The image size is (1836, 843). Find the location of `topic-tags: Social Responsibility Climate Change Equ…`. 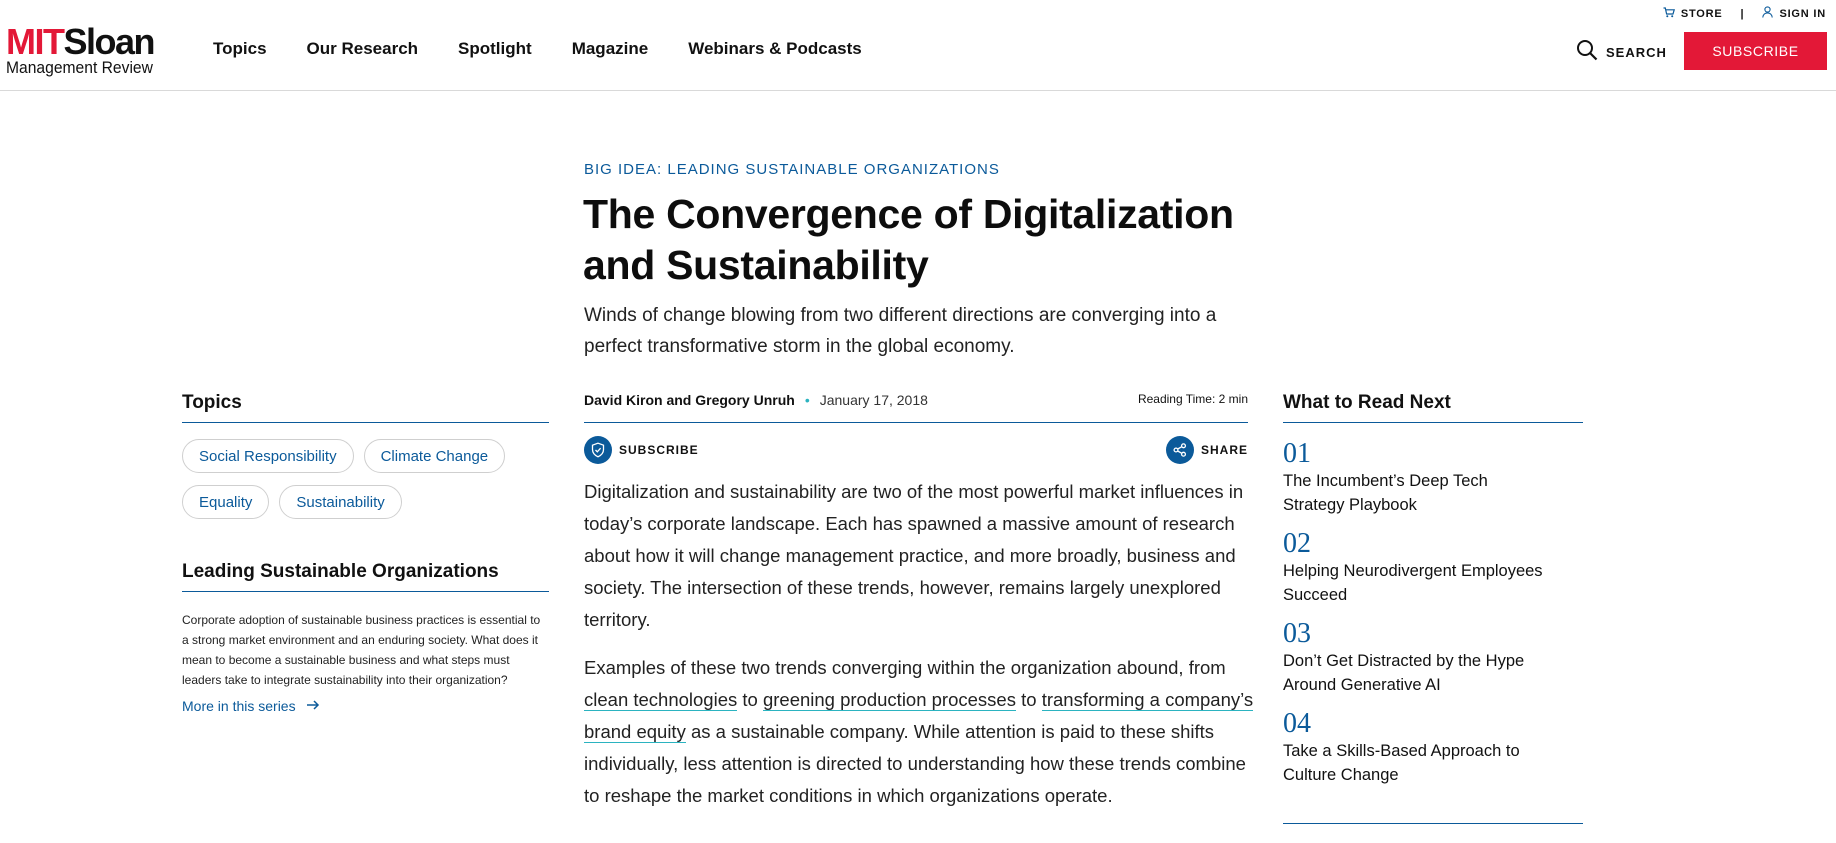

topic-tags: Social Responsibility Climate Change Equ… is located at coordinates (365, 479).